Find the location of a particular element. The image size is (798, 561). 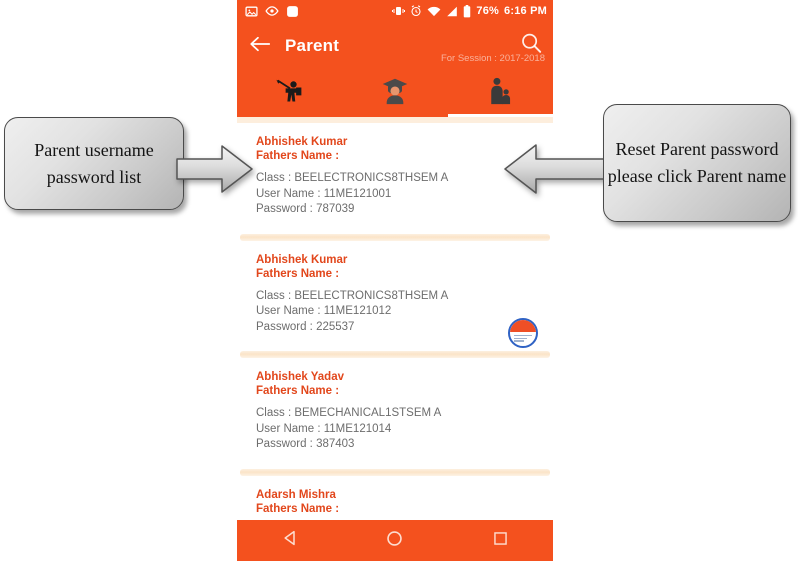

clock-time: 6:16 PM is located at coordinates (525, 11).